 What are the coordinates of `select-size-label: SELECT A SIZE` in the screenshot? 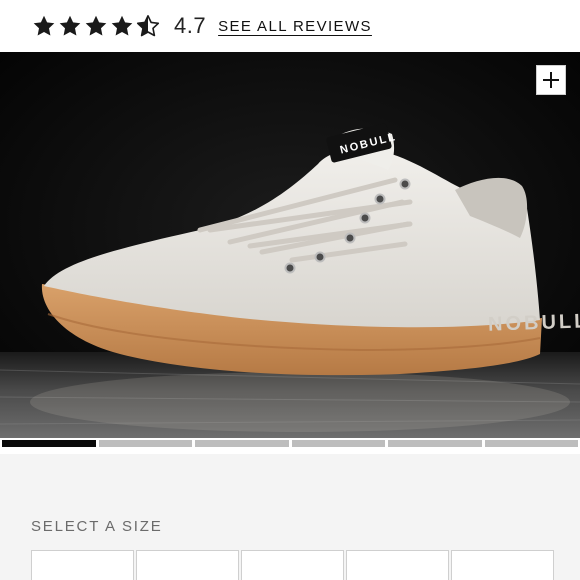 It's located at (97, 526).